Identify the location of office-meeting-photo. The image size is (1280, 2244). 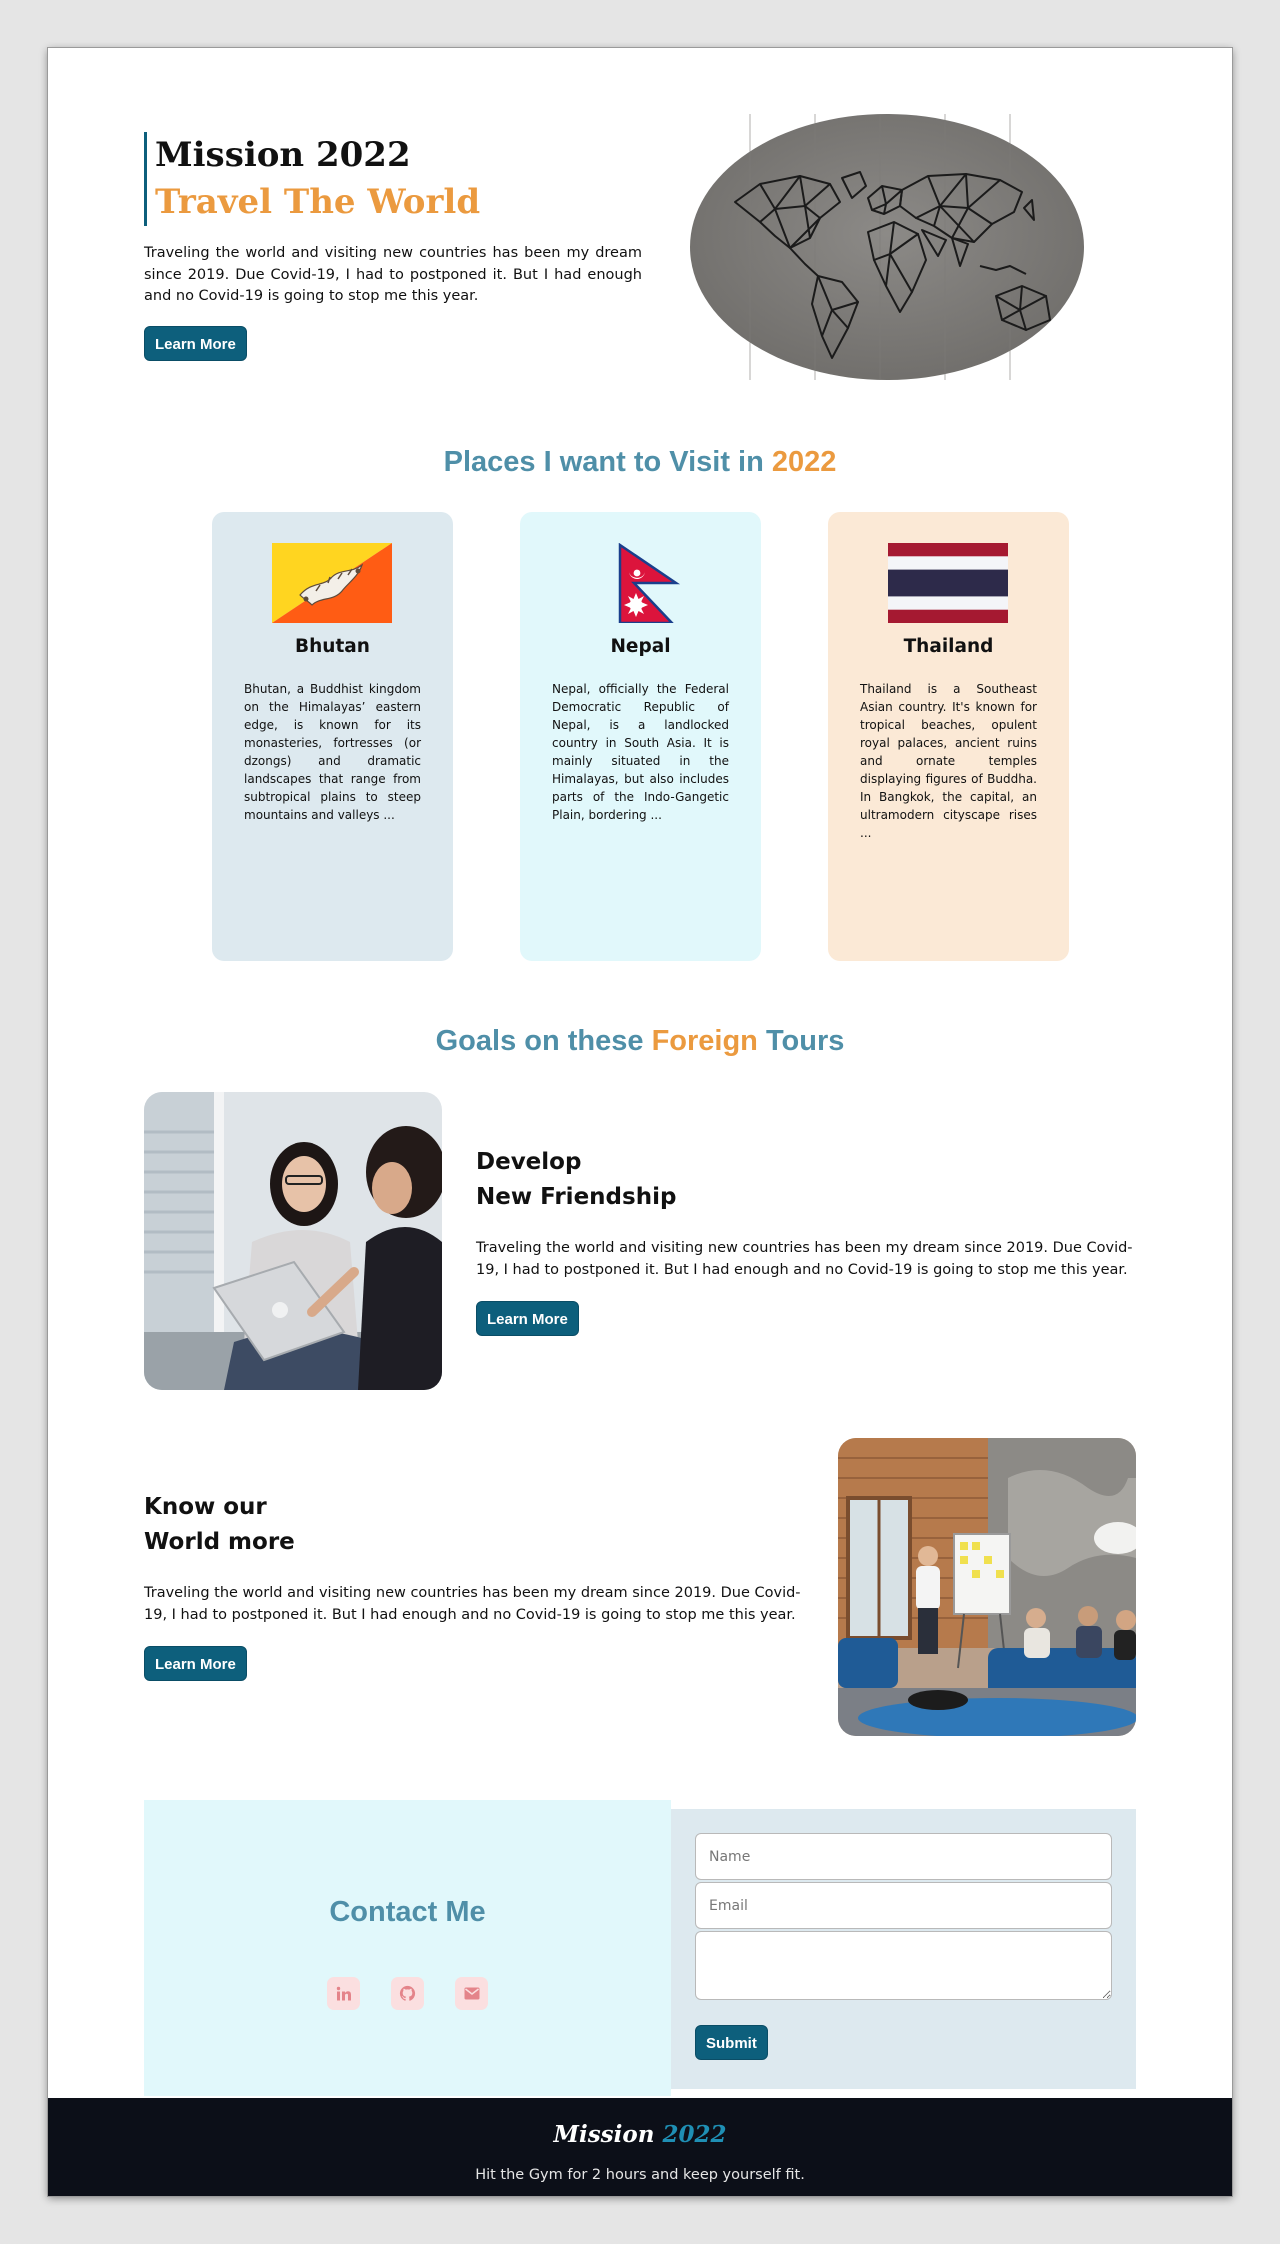
(987, 1587).